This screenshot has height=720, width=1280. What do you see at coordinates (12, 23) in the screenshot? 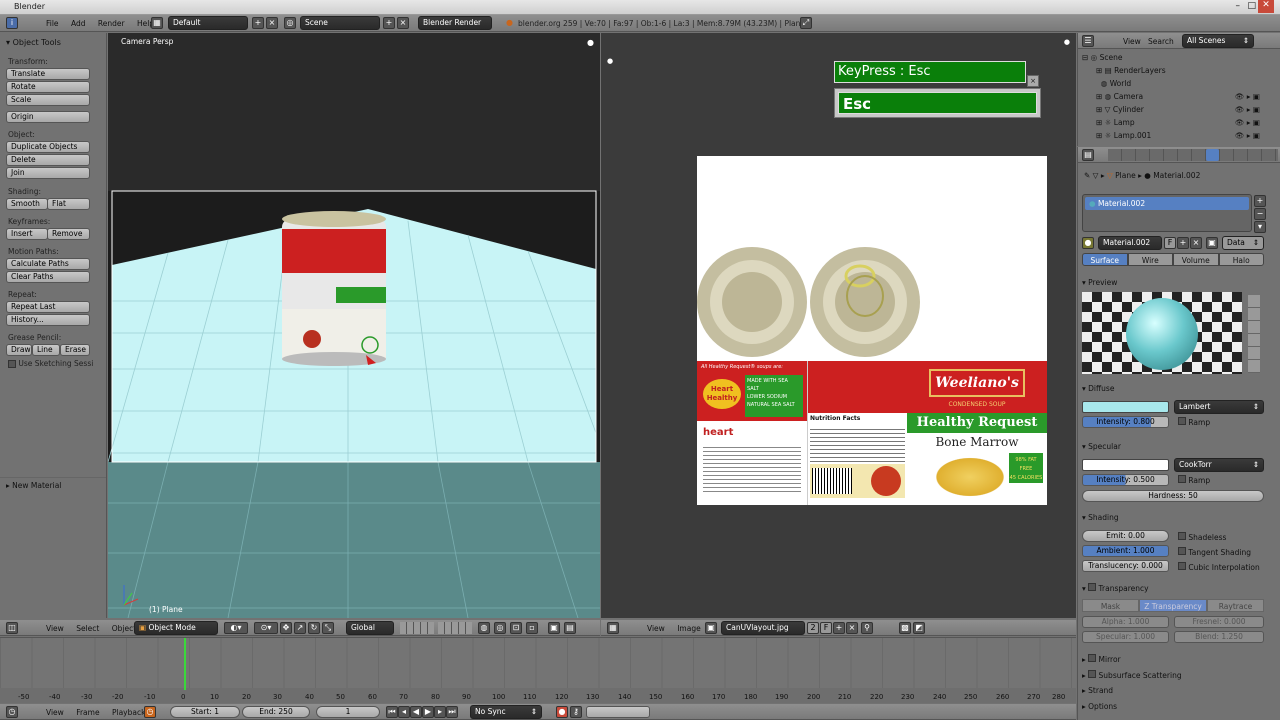
I see `editor-type-icon: i` at bounding box center [12, 23].